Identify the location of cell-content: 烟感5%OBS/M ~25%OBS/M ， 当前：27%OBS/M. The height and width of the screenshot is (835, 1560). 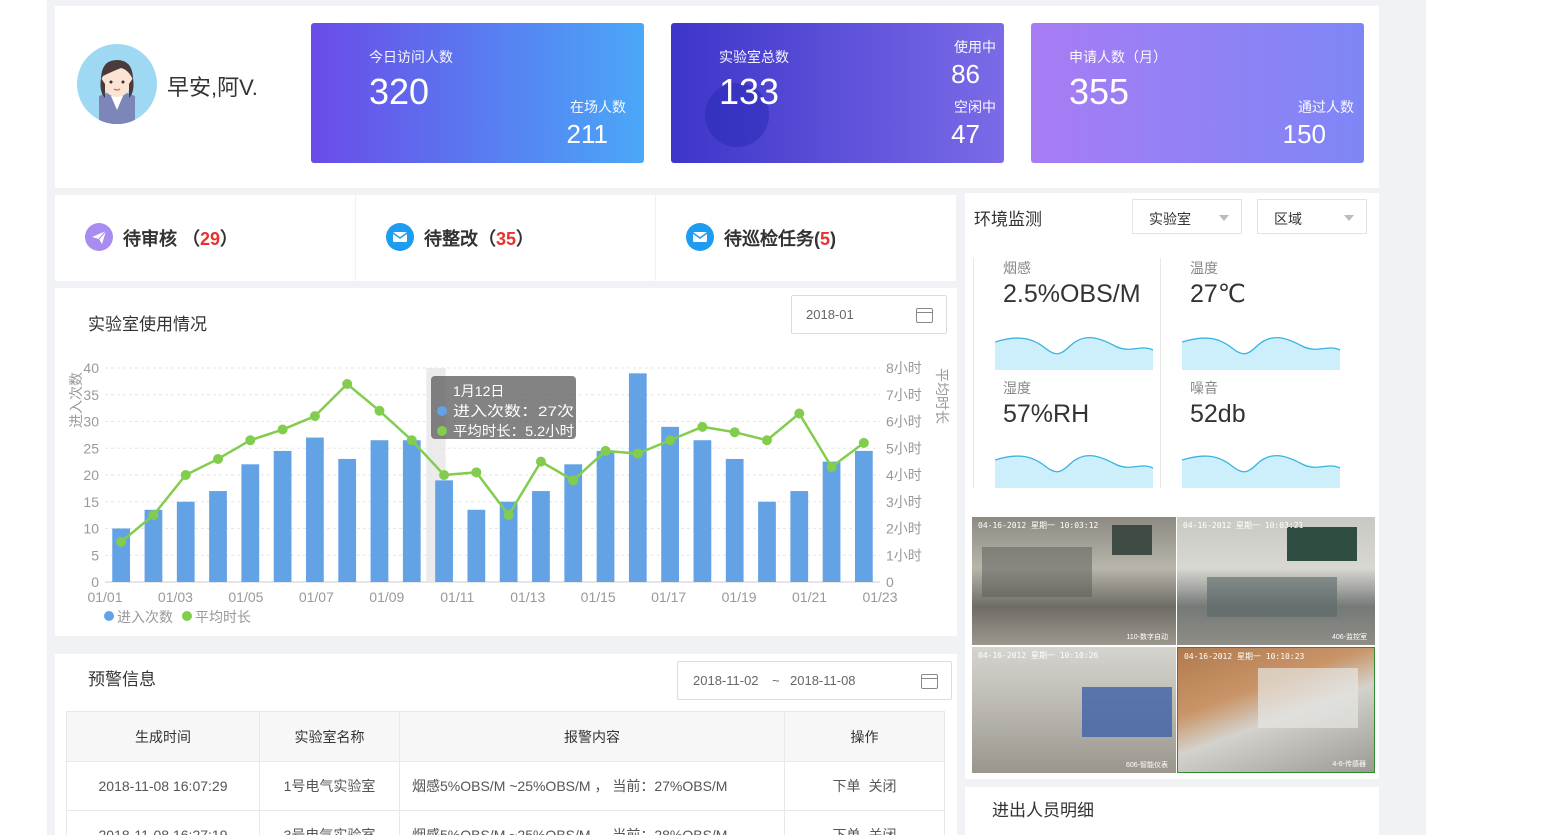
(592, 786).